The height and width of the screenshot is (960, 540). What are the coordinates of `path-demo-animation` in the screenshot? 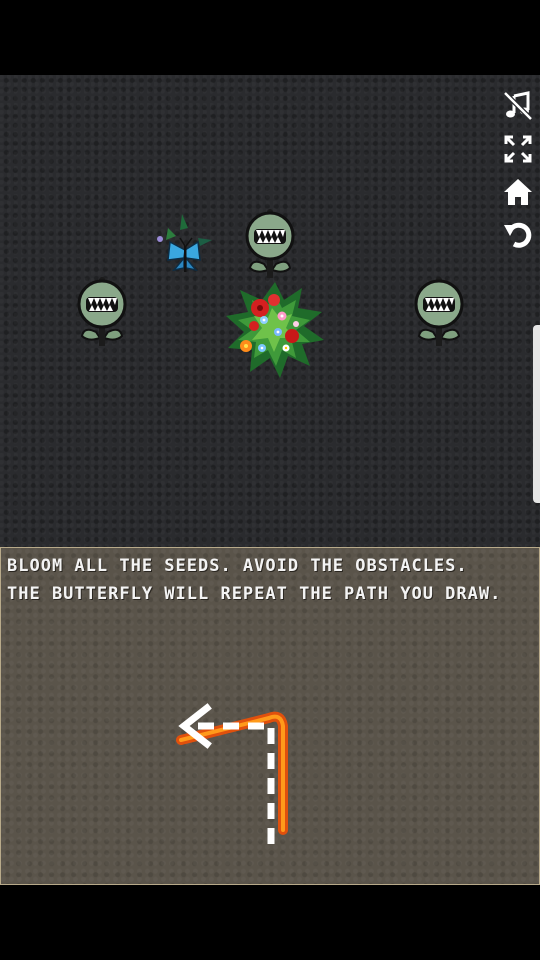 It's located at (232, 773).